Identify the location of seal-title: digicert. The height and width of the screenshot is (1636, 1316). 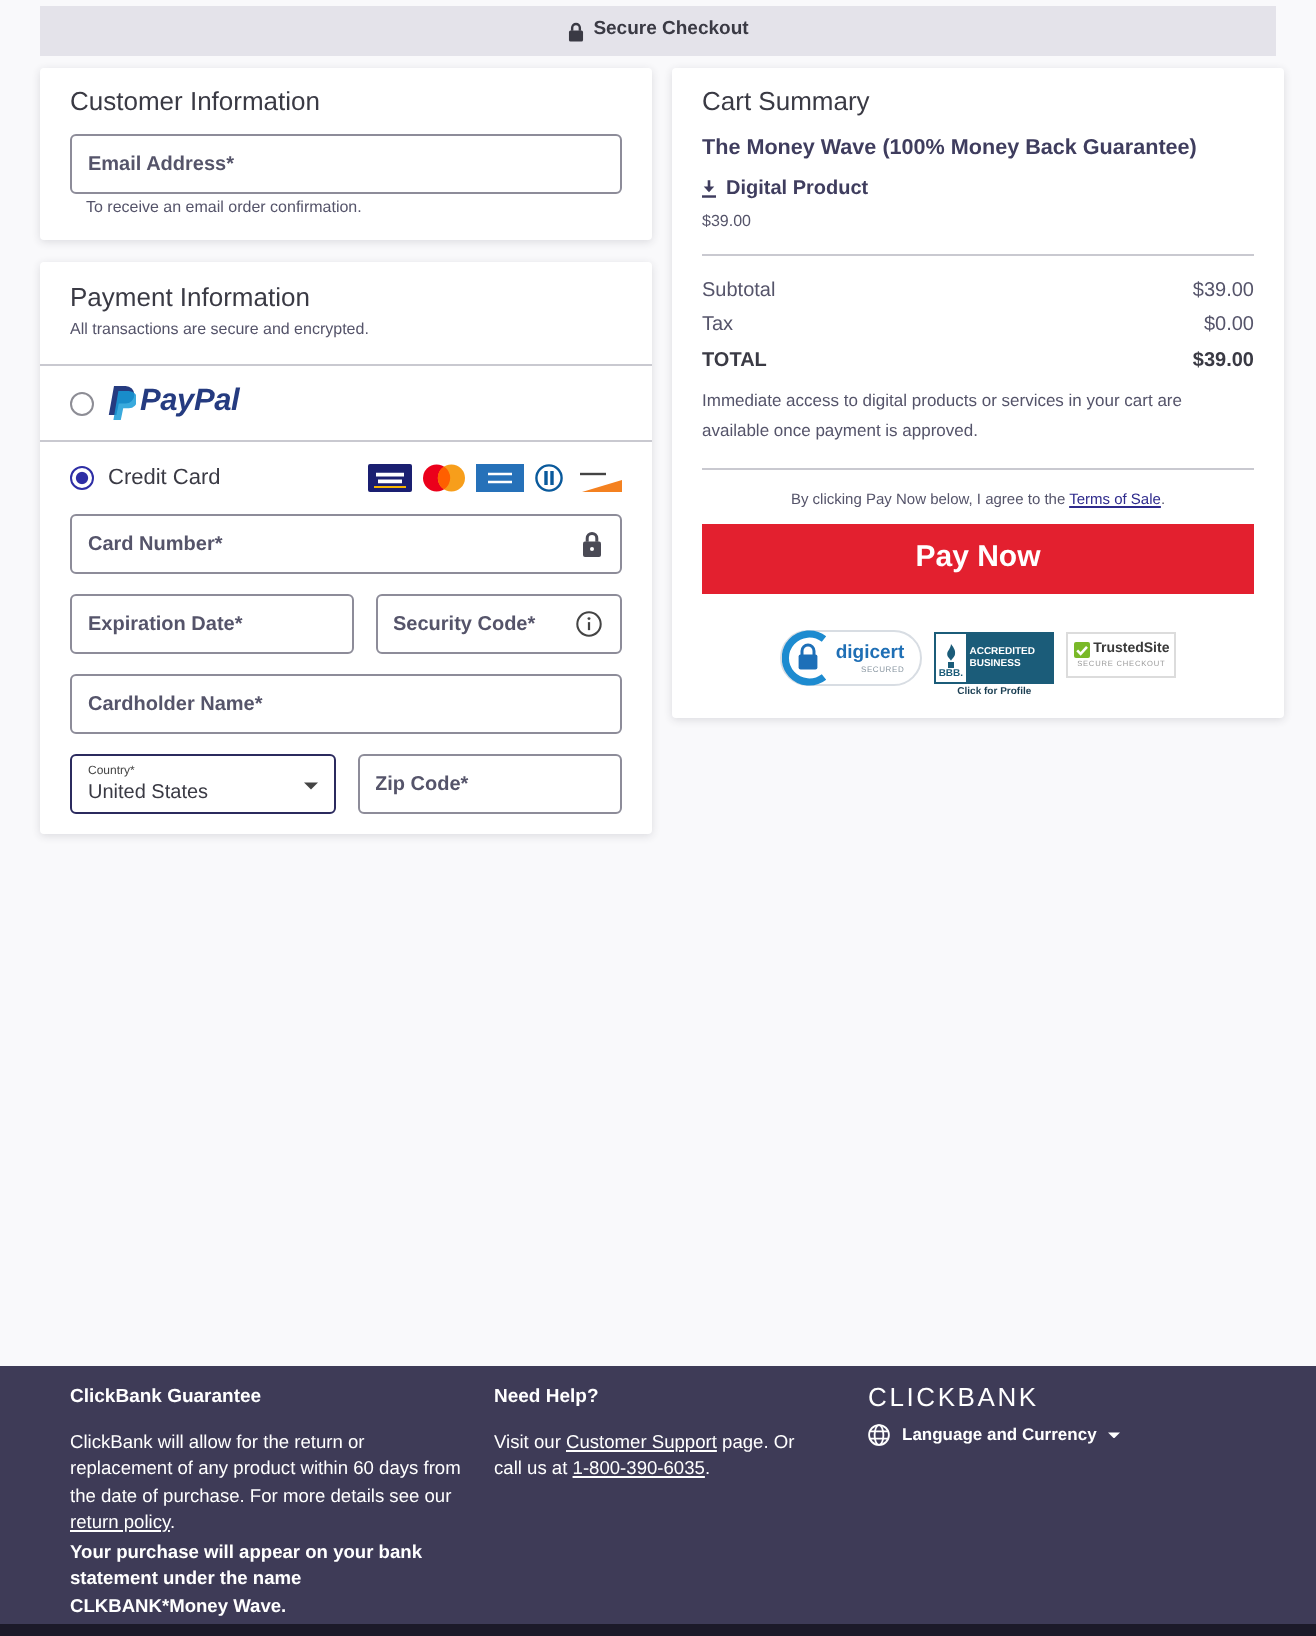
(870, 653).